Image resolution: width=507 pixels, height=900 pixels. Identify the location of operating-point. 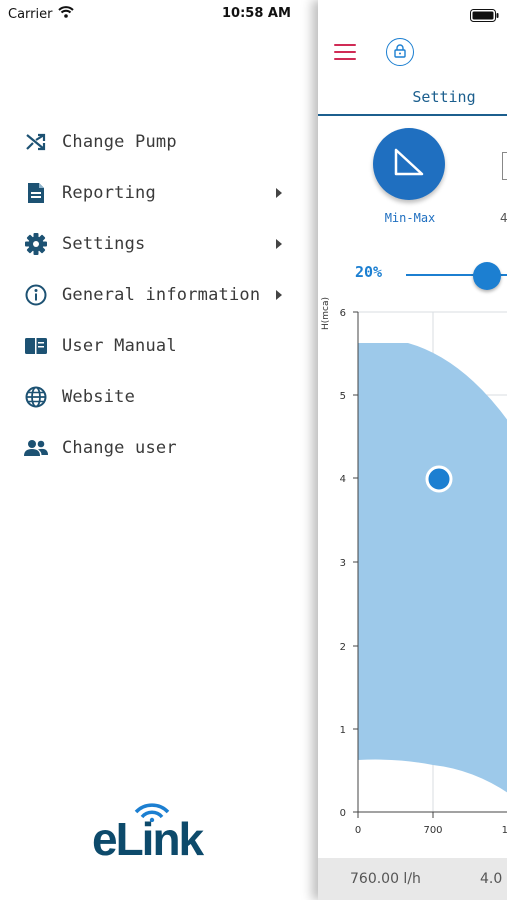
(439, 479).